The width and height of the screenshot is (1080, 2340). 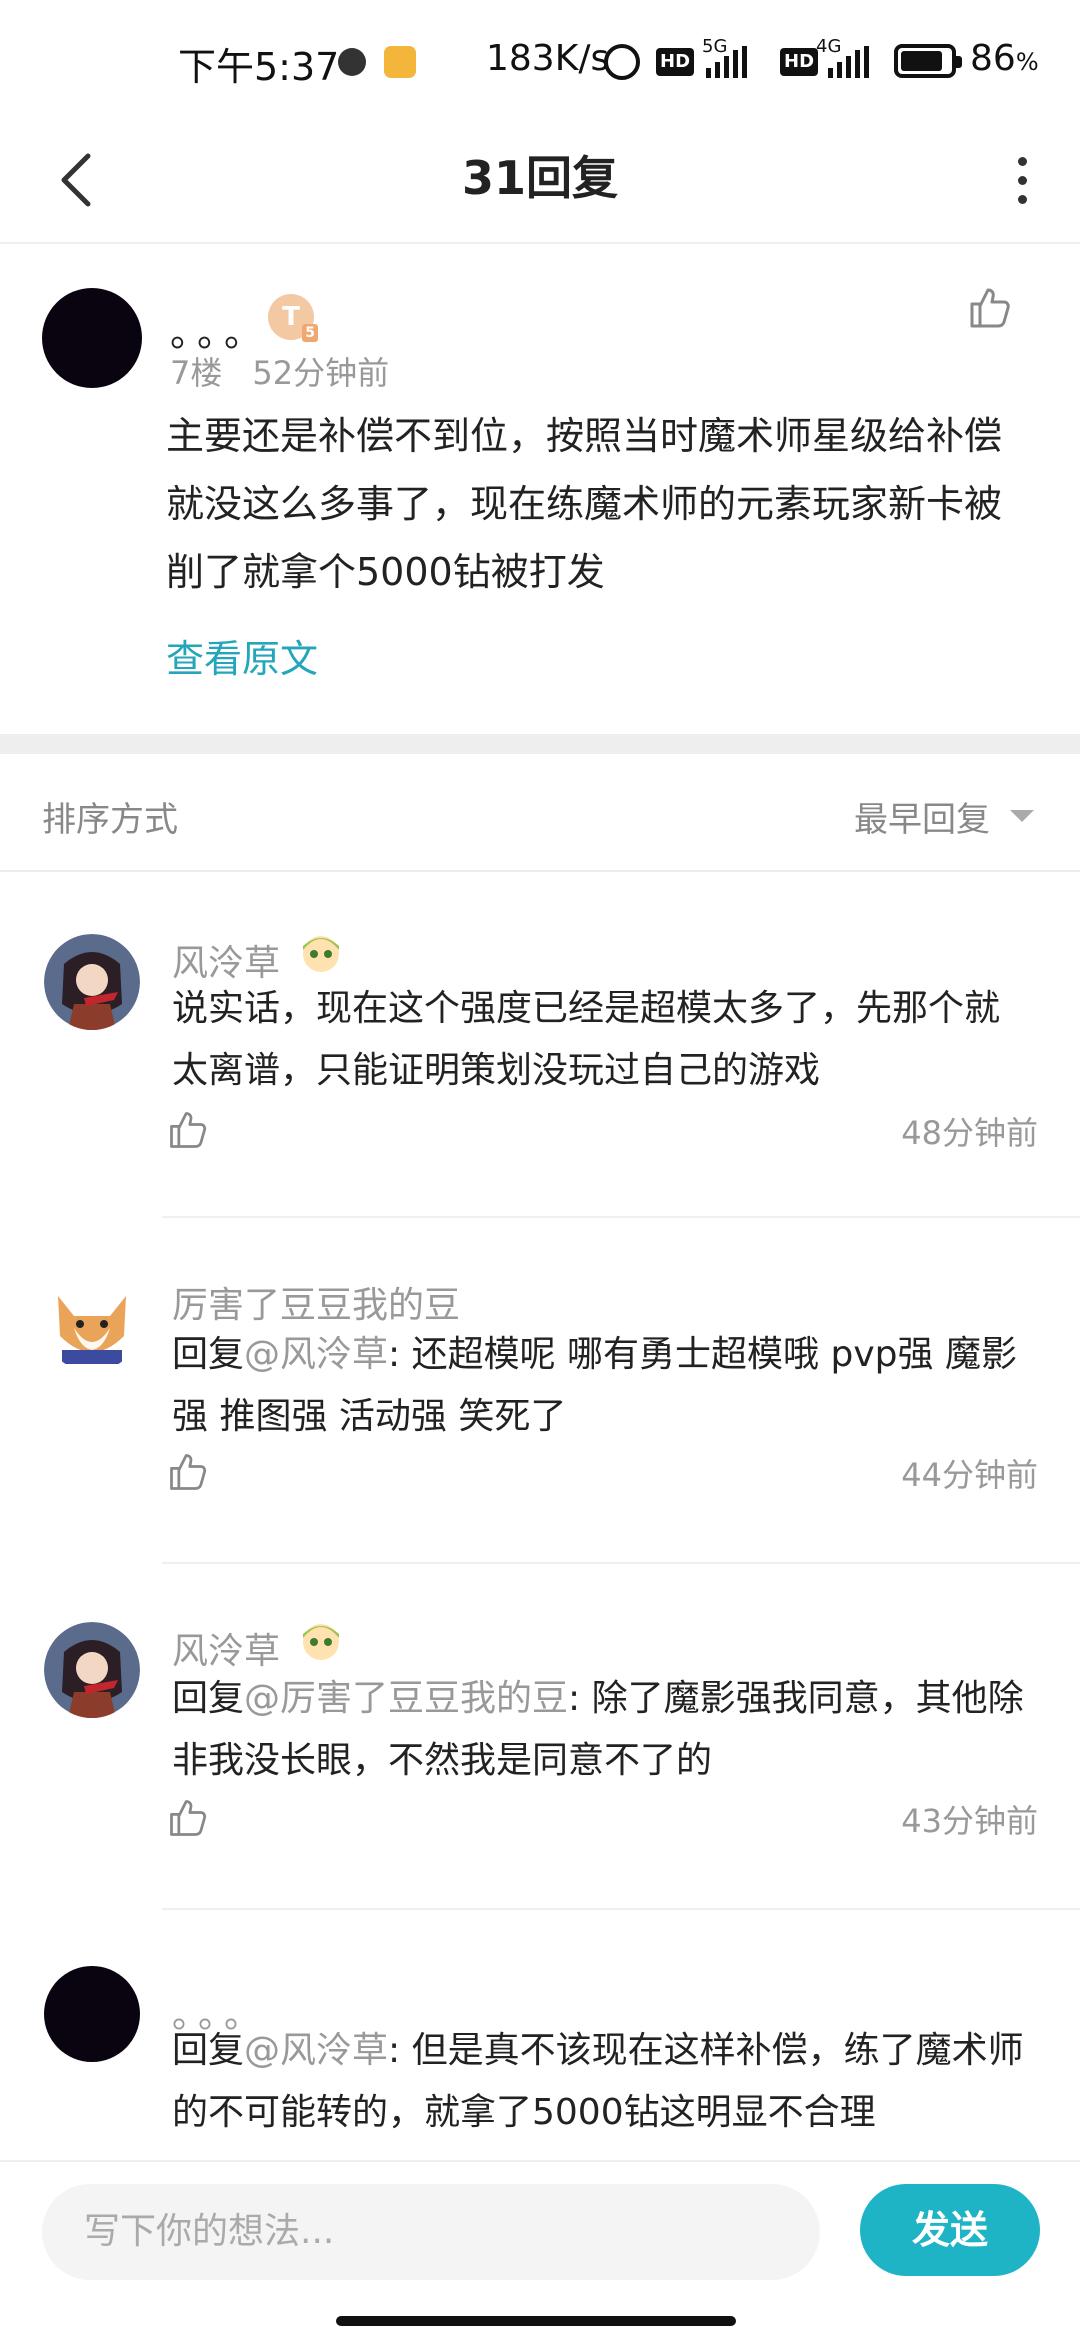 I want to click on floor-number: 7楼, so click(x=196, y=373).